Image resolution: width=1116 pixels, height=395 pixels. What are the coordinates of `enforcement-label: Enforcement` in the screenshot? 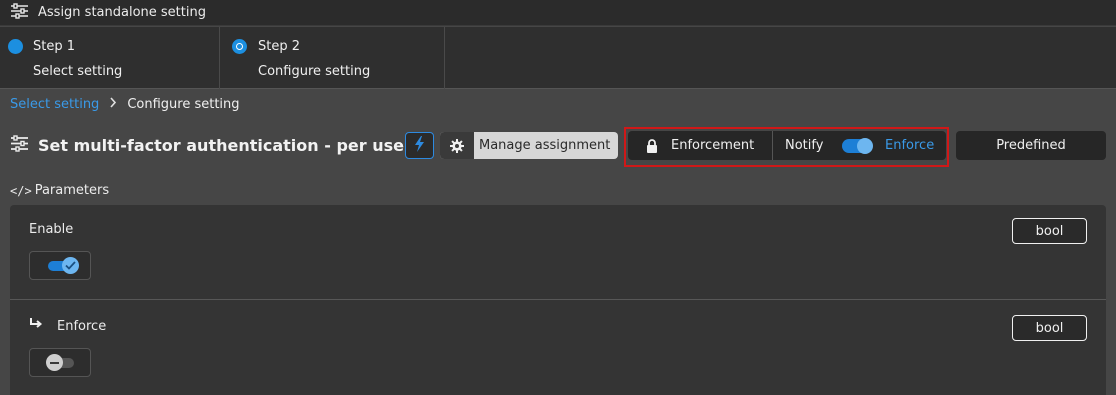 It's located at (713, 145).